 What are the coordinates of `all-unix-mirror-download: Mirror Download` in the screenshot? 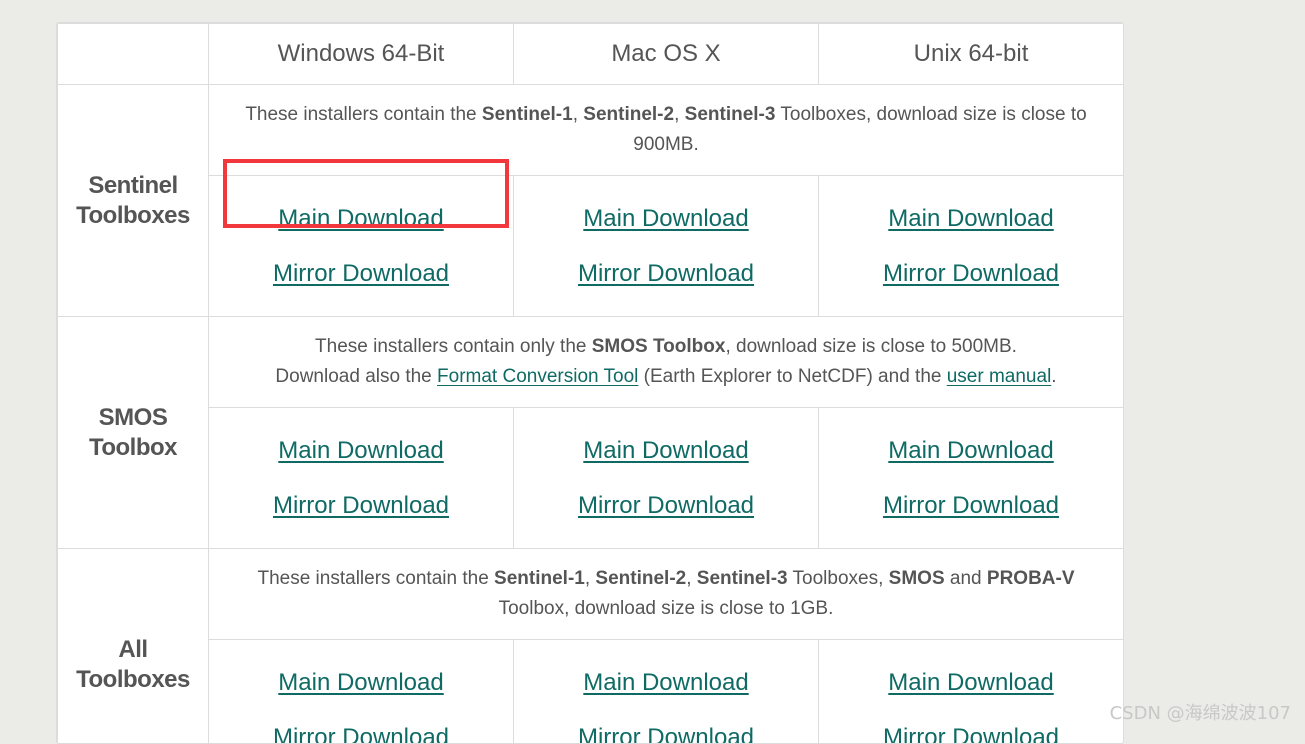 It's located at (971, 733).